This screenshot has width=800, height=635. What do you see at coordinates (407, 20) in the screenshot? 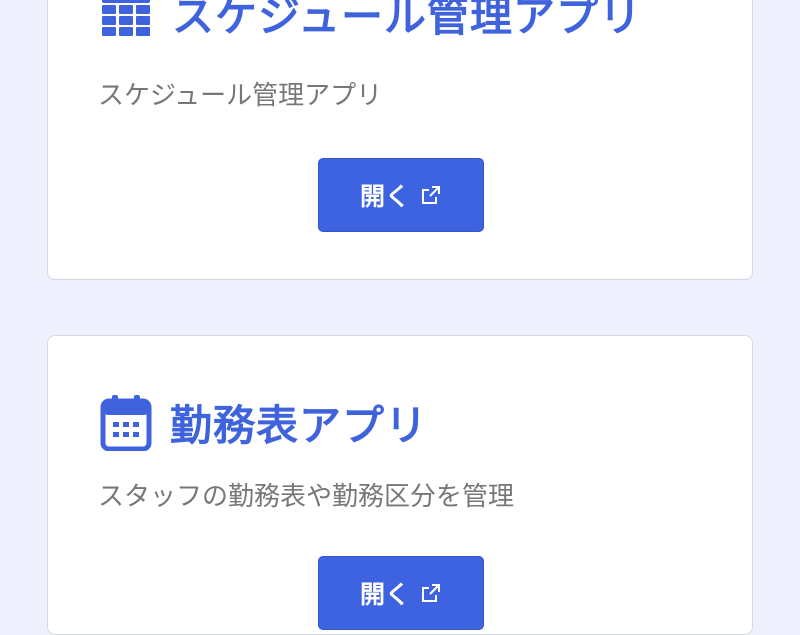
I see `card-title: スケジュール管理アプリ` at bounding box center [407, 20].